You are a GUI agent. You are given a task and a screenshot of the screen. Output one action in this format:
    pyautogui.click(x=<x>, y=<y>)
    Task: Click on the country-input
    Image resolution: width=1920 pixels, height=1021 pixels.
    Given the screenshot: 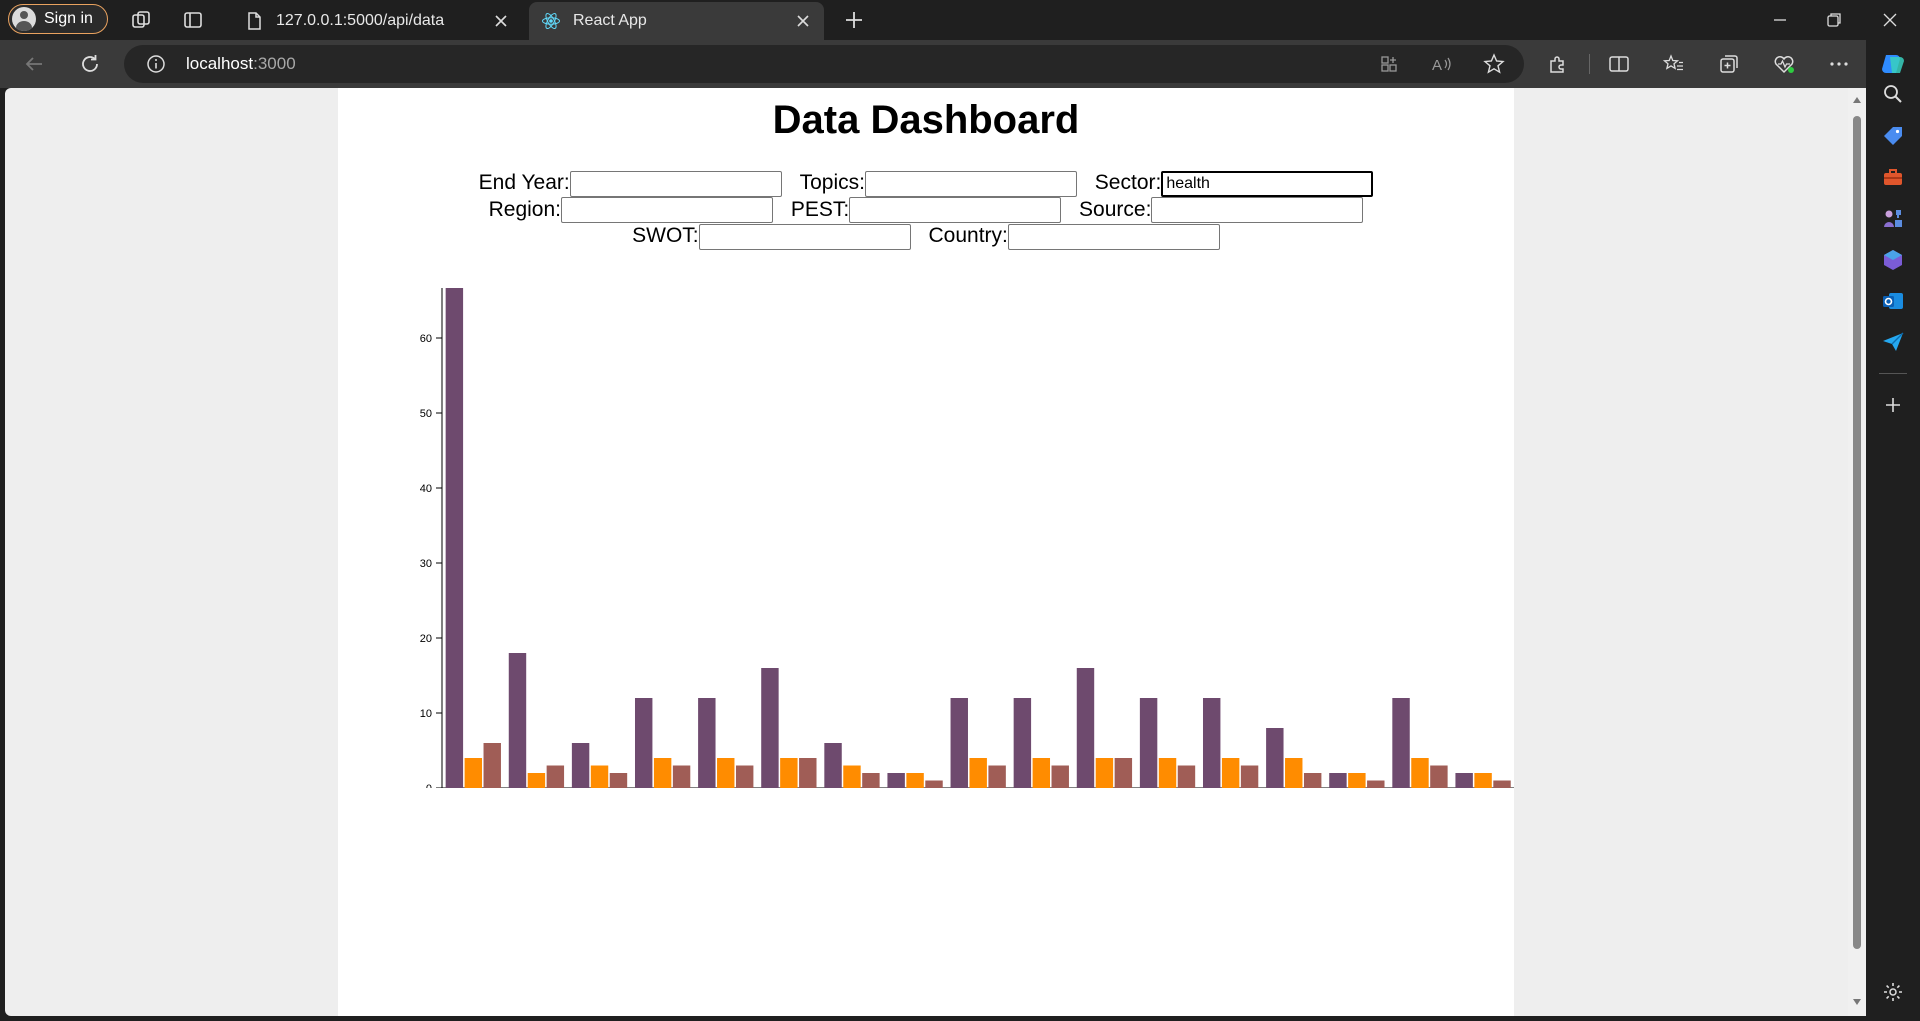 What is the action you would take?
    pyautogui.click(x=1113, y=236)
    